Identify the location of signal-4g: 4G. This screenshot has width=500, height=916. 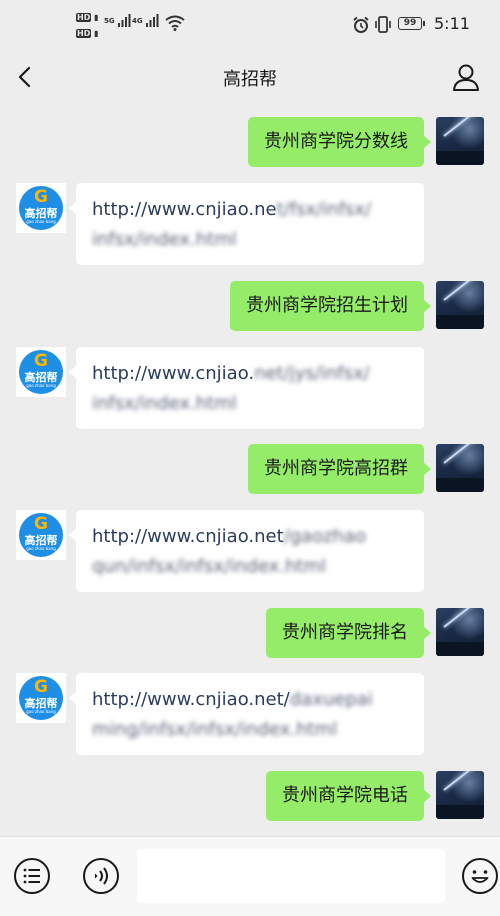
(145, 21).